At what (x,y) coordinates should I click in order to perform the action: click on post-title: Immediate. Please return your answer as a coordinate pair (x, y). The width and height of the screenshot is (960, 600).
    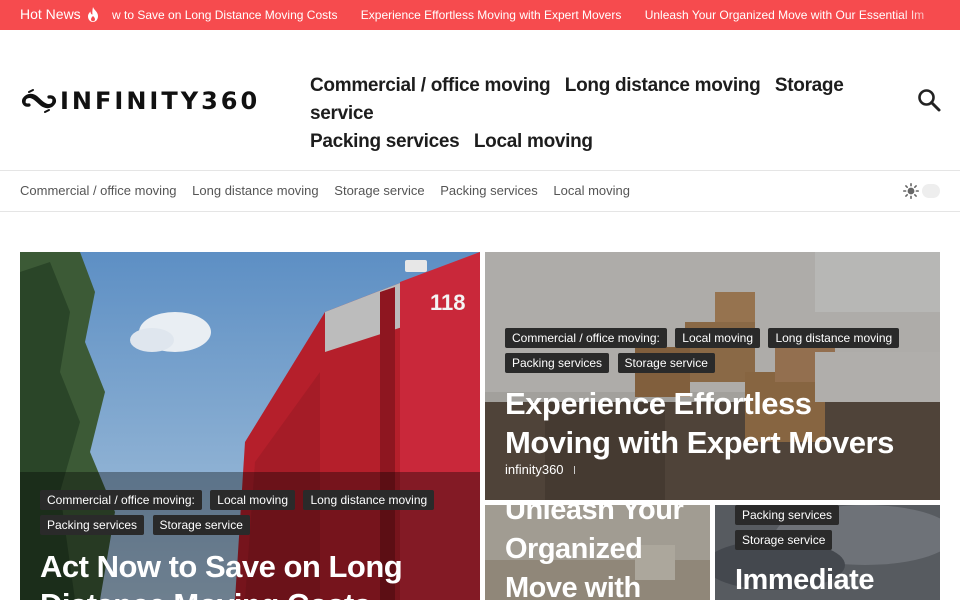
    Looking at the image, I should click on (835, 580).